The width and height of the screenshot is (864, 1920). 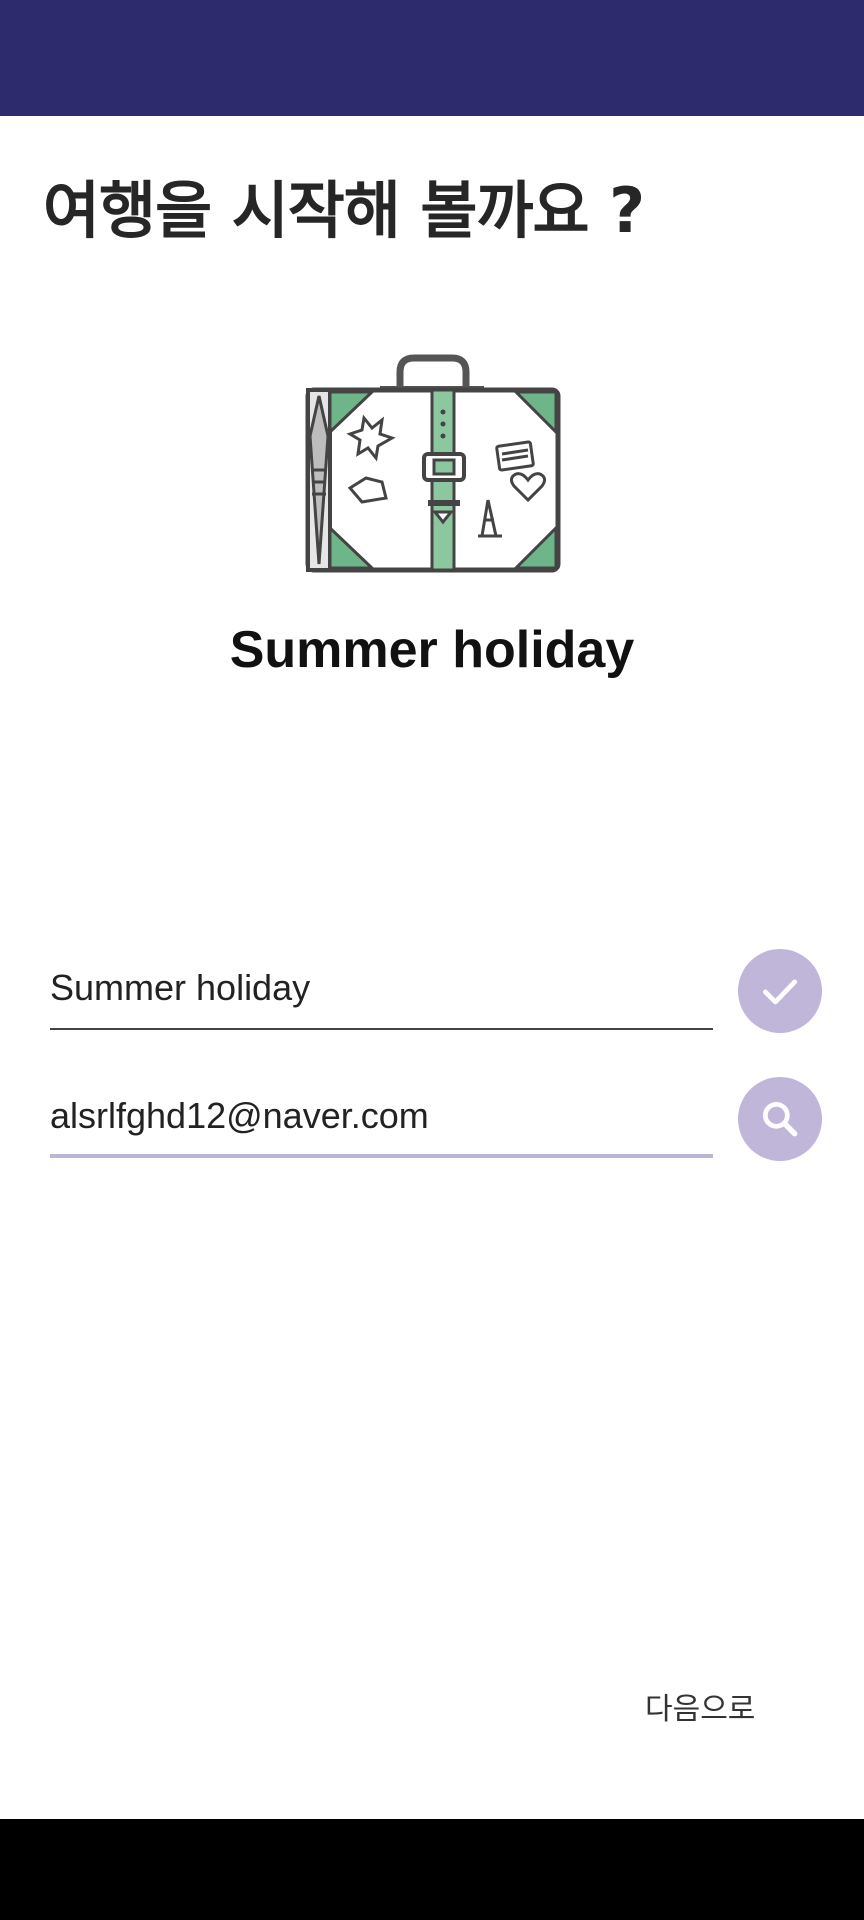 What do you see at coordinates (433, 463) in the screenshot?
I see `suitcase-icon` at bounding box center [433, 463].